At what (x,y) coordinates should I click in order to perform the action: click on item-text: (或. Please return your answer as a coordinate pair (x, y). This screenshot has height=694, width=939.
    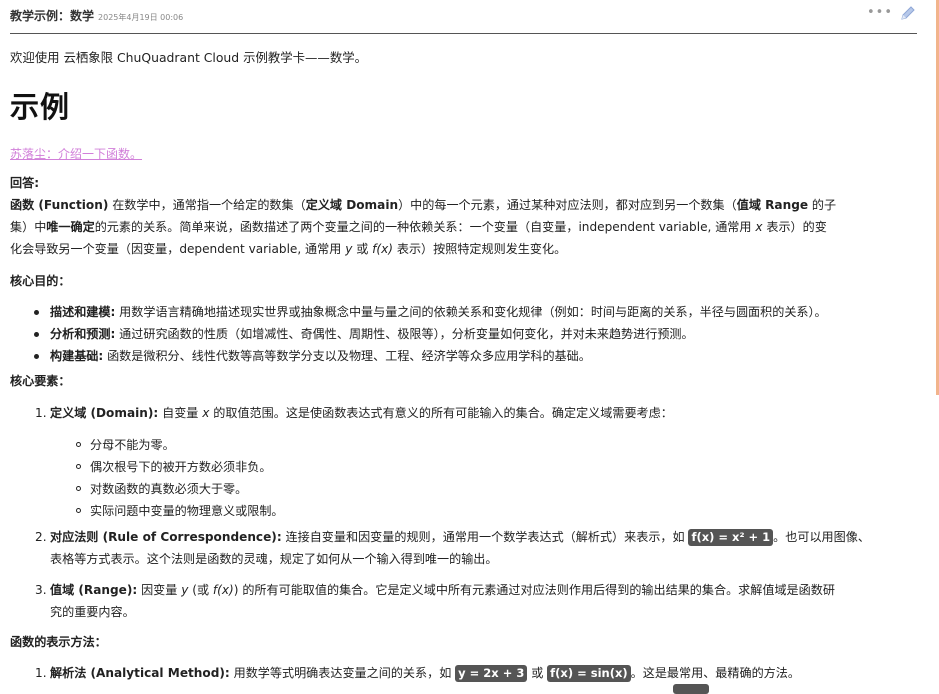
    Looking at the image, I should click on (200, 590).